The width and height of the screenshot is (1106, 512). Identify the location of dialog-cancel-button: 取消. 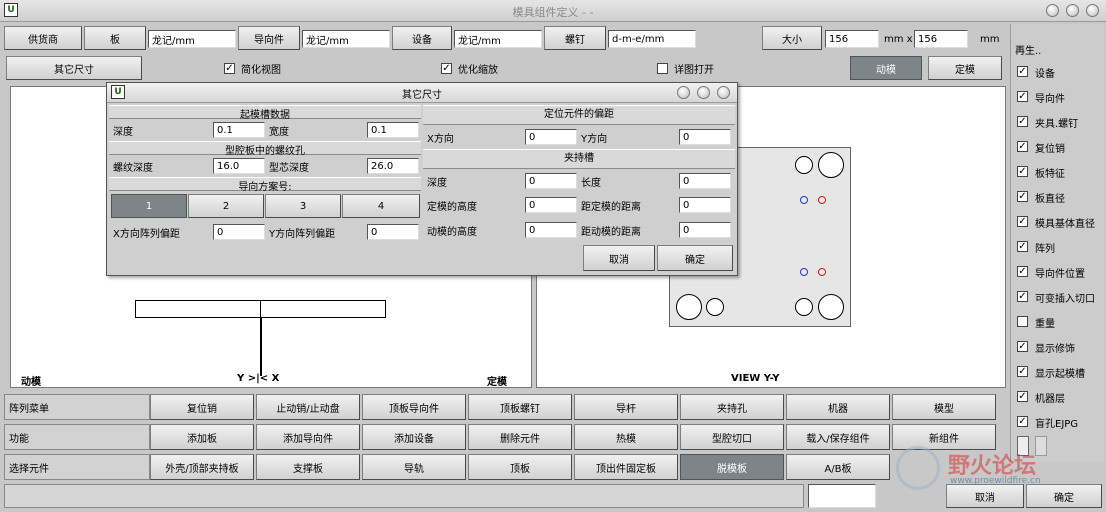
(619, 258).